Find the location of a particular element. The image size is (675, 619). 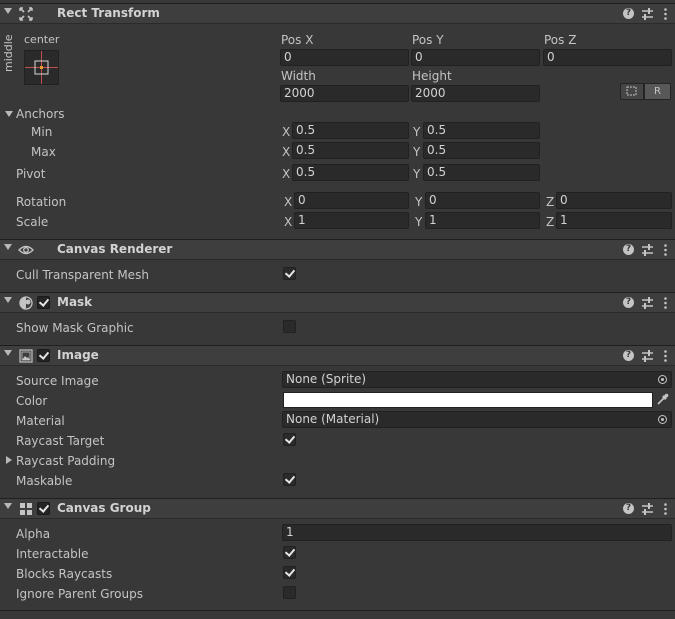

component-title: Mask is located at coordinates (75, 302).